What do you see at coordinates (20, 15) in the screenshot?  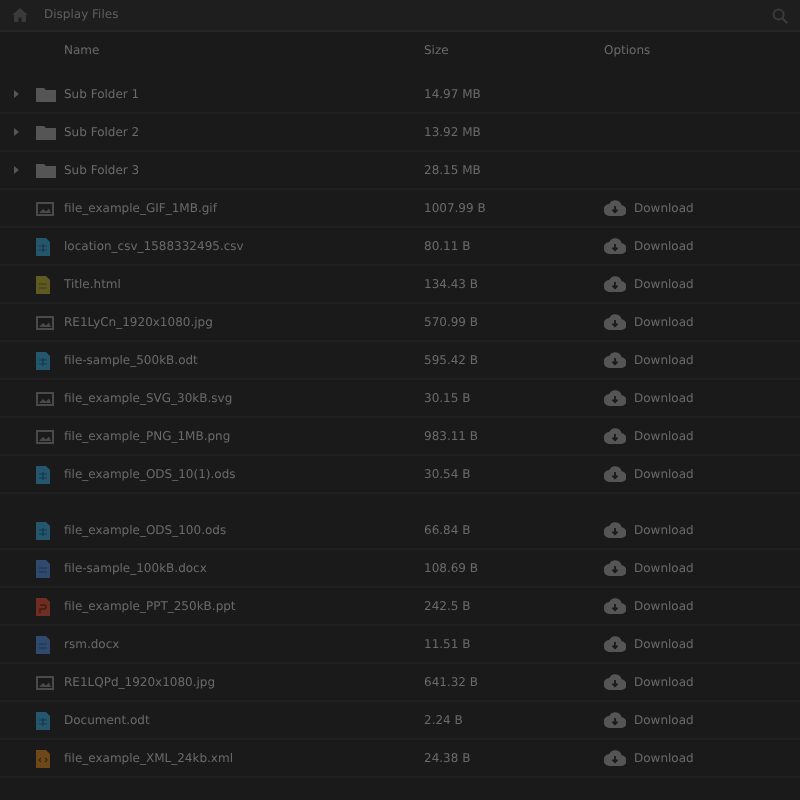 I see `home-icon` at bounding box center [20, 15].